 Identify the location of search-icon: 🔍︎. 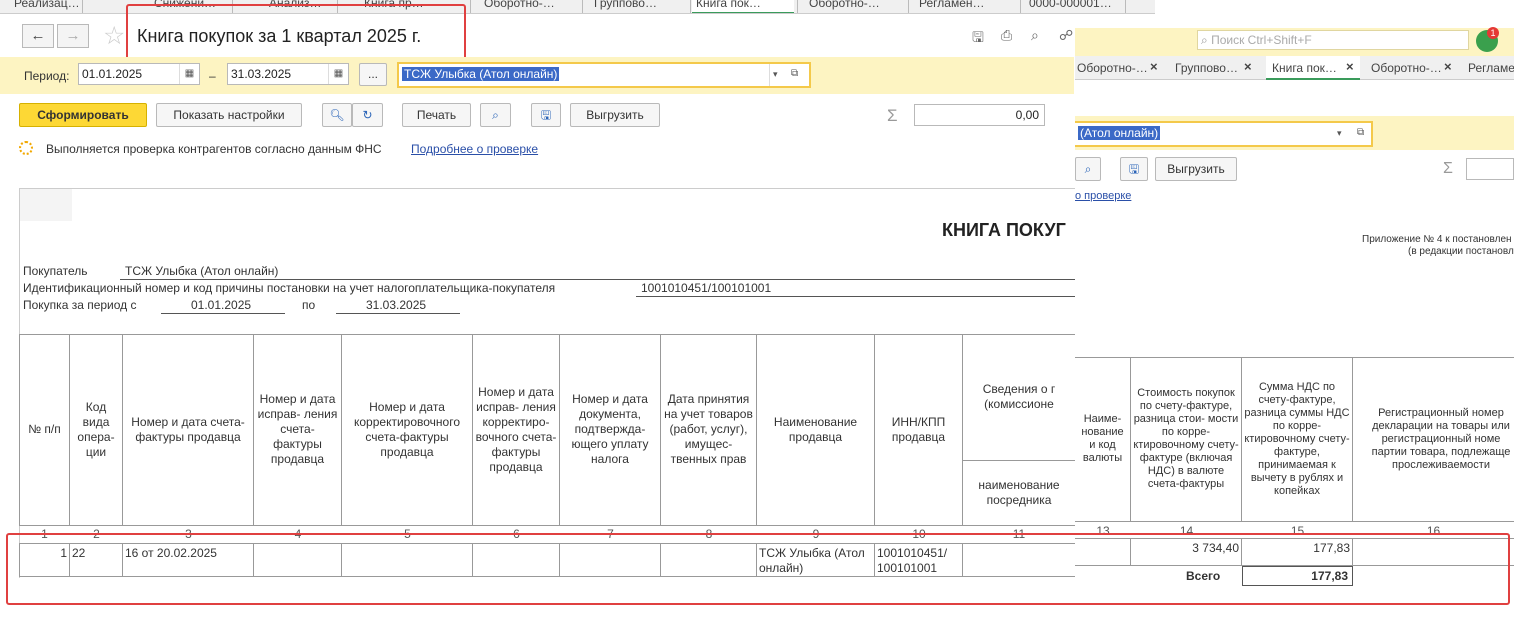
(337, 115).